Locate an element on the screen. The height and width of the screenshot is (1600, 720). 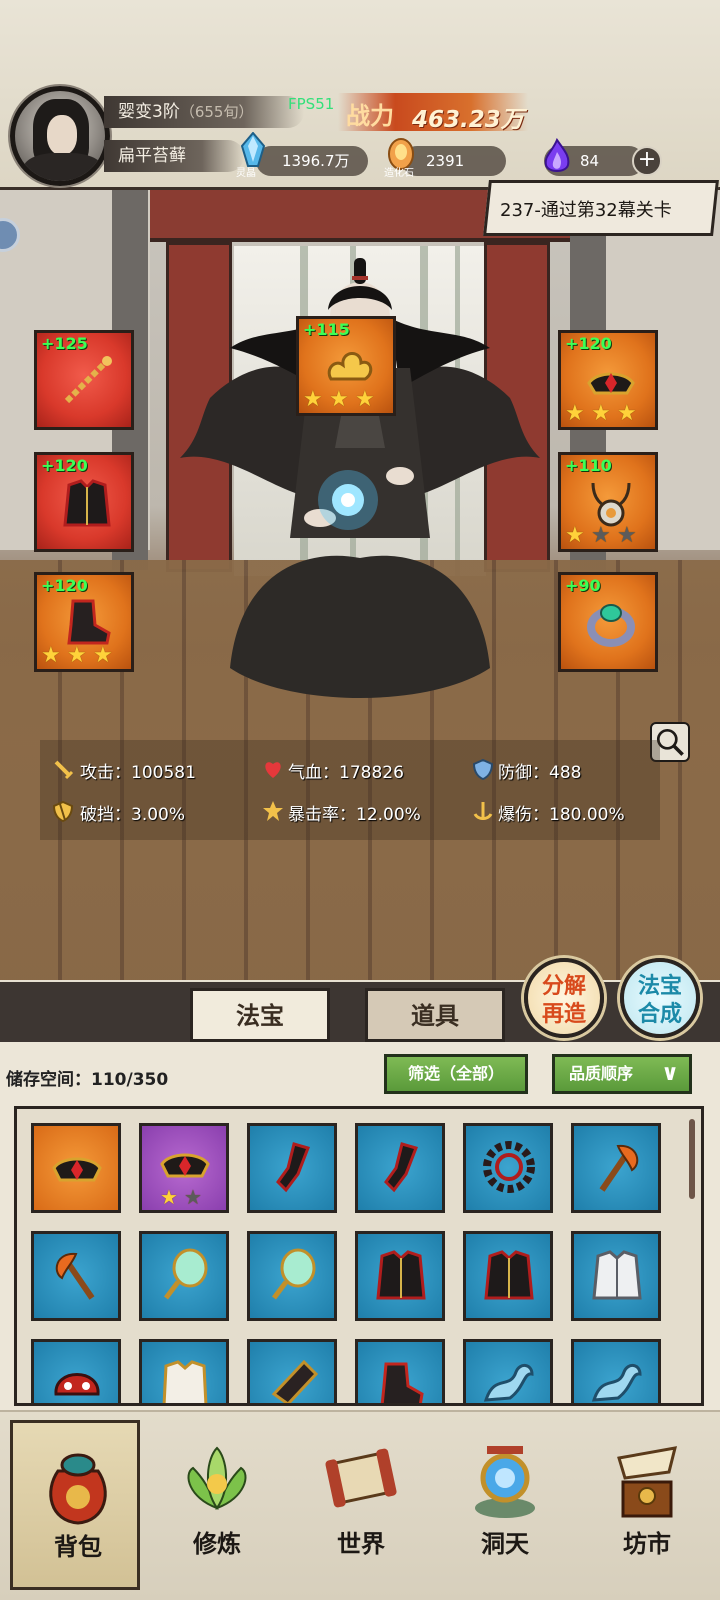
realm-bar: 婴变3阶（655旬） is located at coordinates (204, 112).